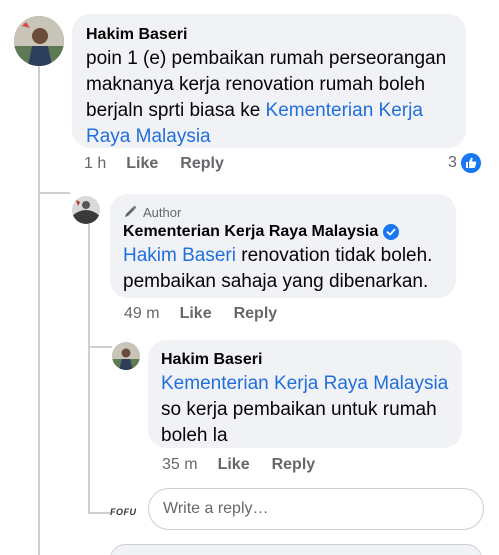  What do you see at coordinates (334, 255) in the screenshot?
I see `comment-text-part: renovation tidak boleh.` at bounding box center [334, 255].